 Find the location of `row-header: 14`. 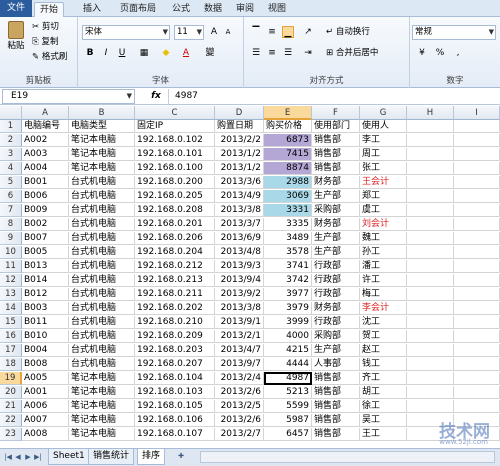

row-header: 14 is located at coordinates (11, 308).